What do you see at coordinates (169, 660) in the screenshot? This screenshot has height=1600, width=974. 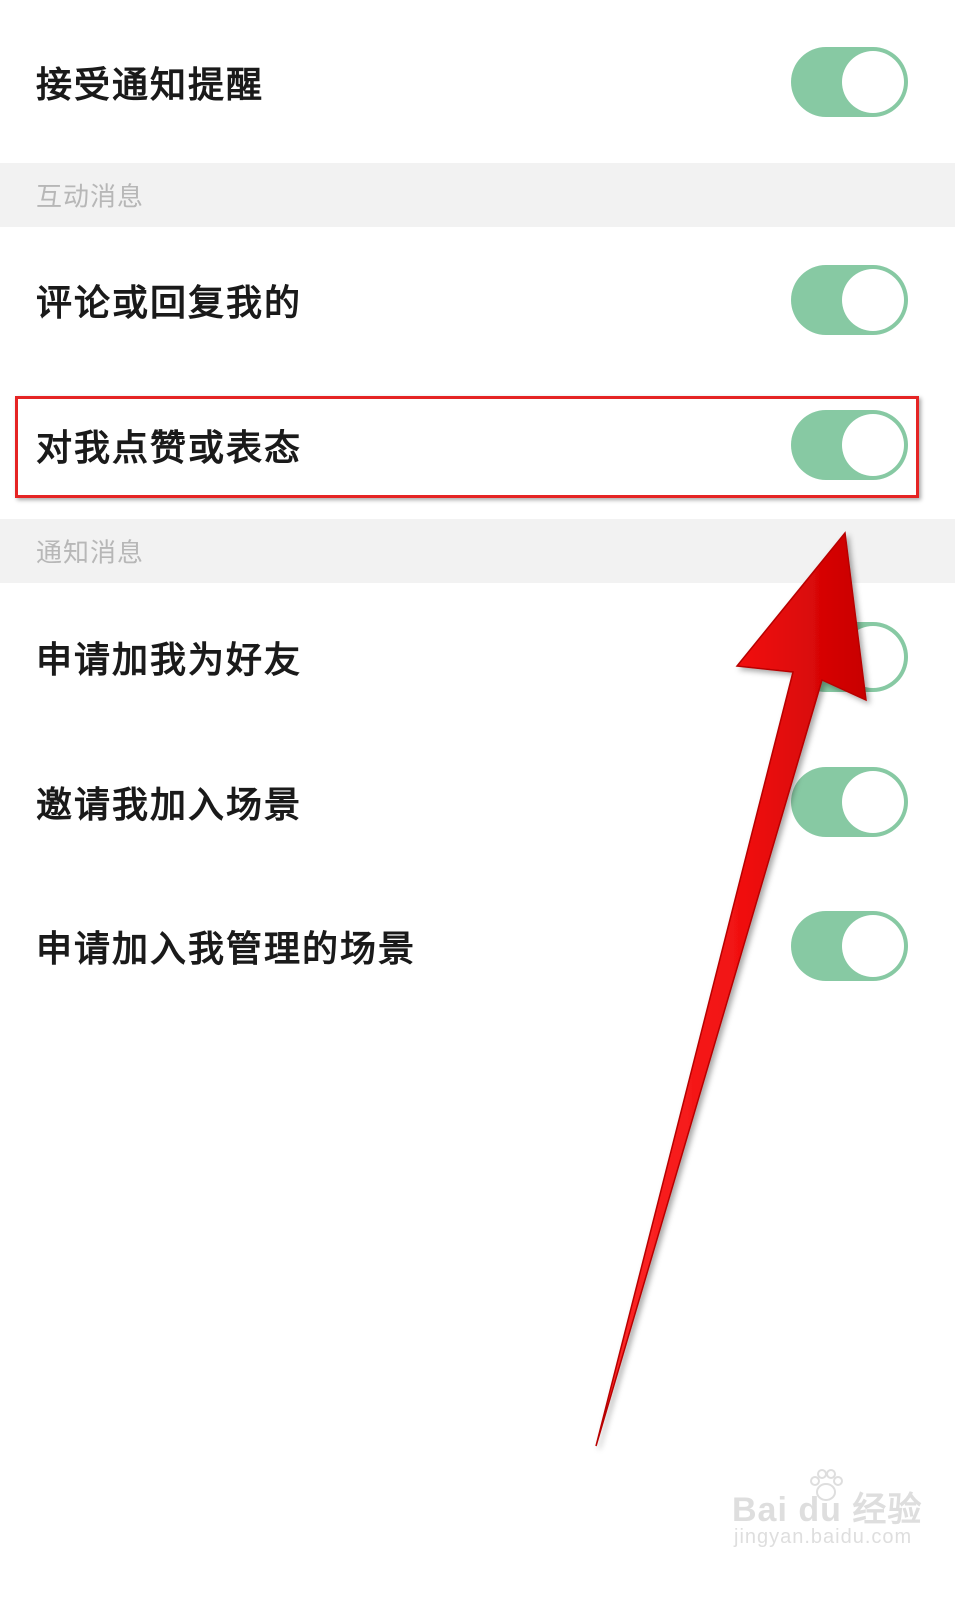 I see `setting-label: 申请加我为好友` at bounding box center [169, 660].